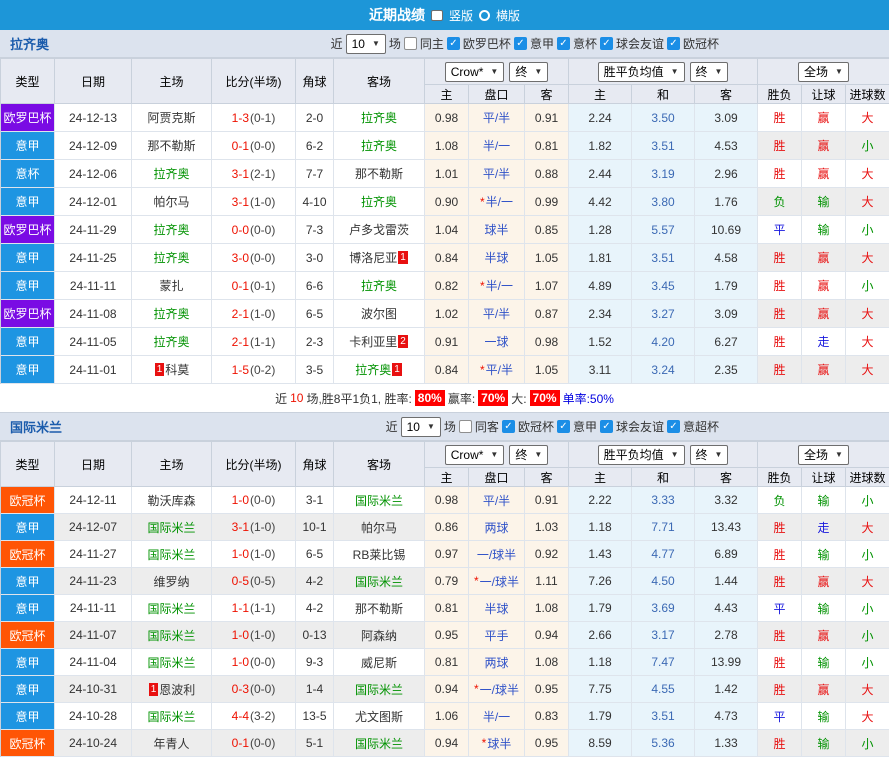 This screenshot has height=757, width=889. What do you see at coordinates (726, 202) in the screenshot?
I see `avg-away-odds: 1.76` at bounding box center [726, 202].